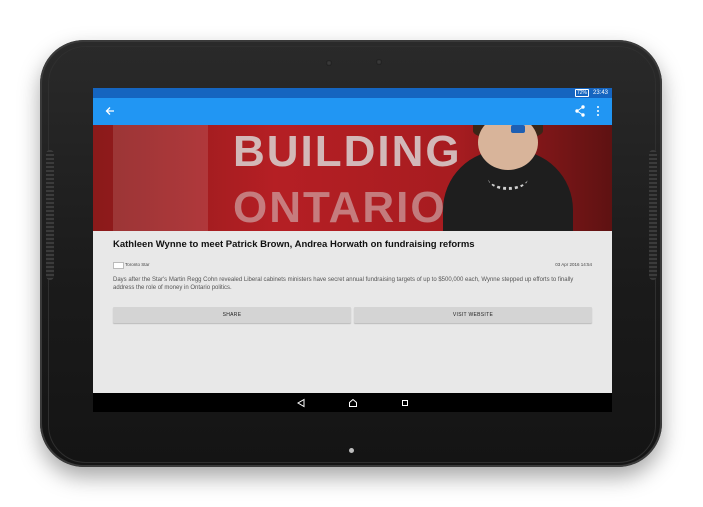 Image resolution: width=703 pixels, height=507 pixels. What do you see at coordinates (118, 265) in the screenshot?
I see `source-logo` at bounding box center [118, 265].